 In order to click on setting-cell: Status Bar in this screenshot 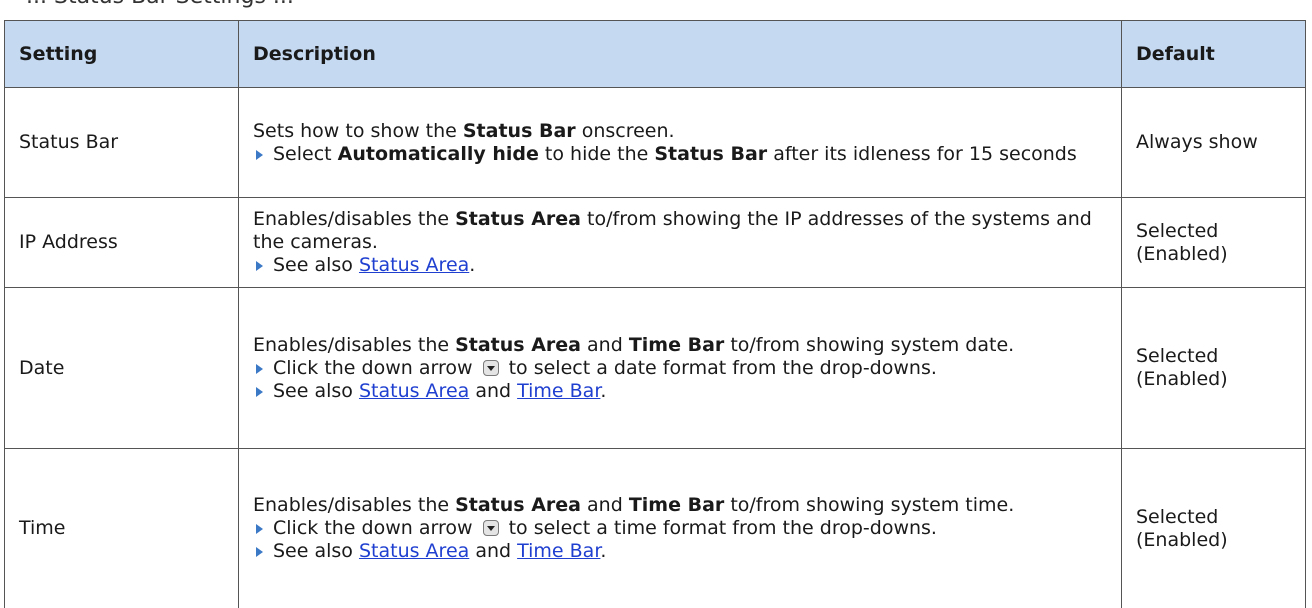, I will do `click(121, 142)`.